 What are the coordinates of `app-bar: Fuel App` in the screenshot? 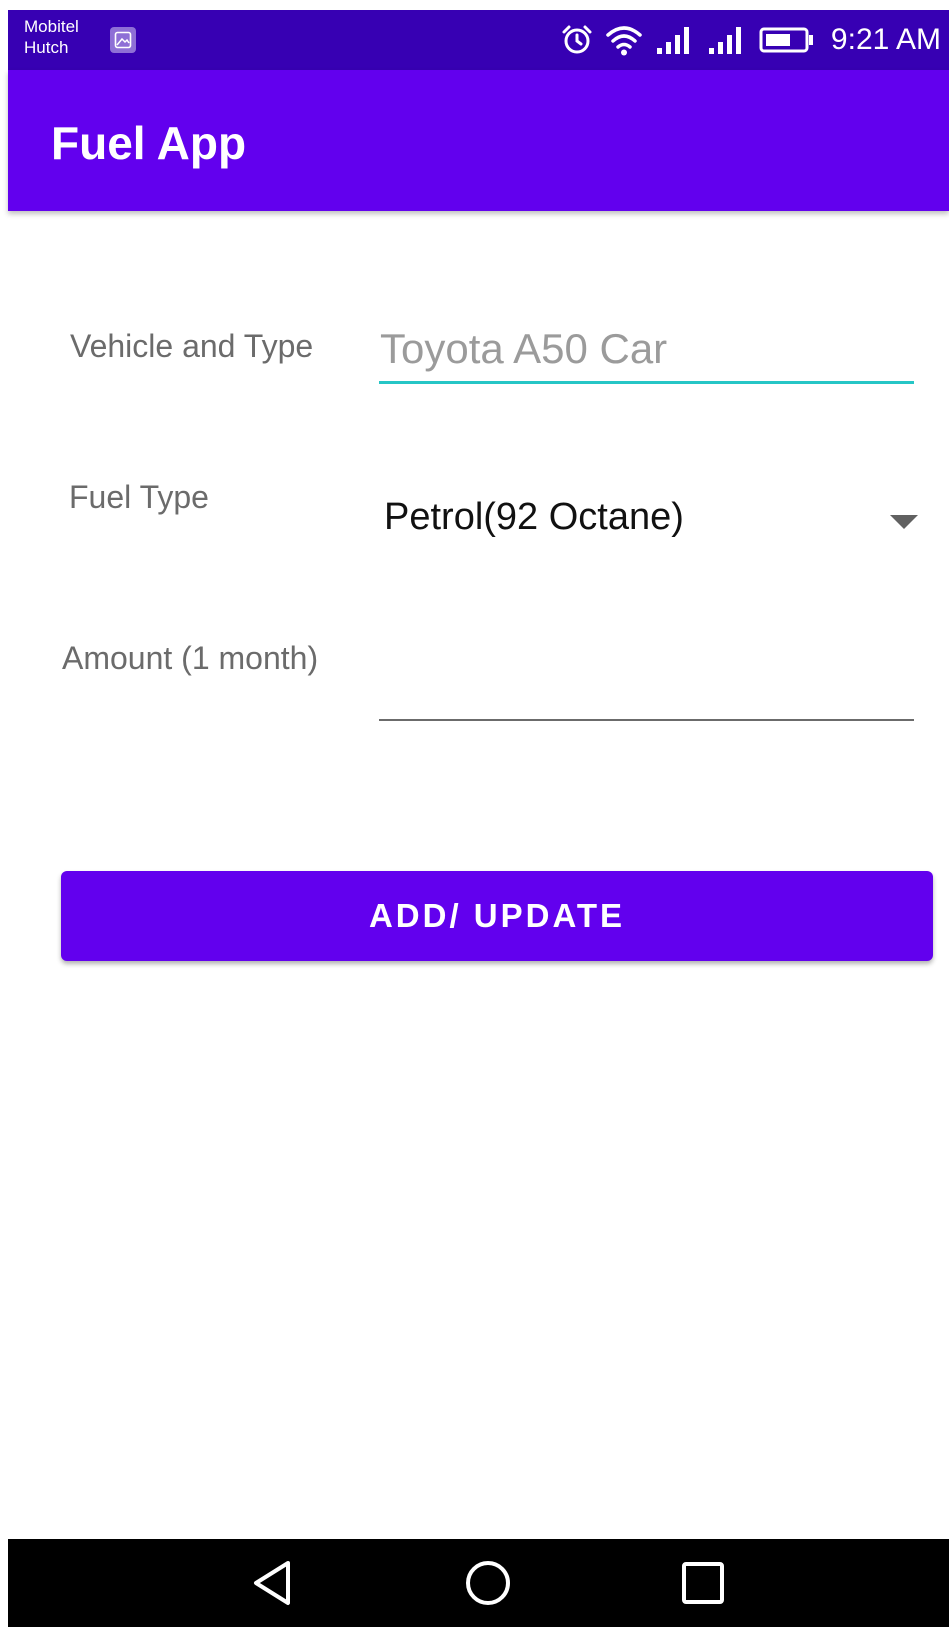 It's located at (478, 140).